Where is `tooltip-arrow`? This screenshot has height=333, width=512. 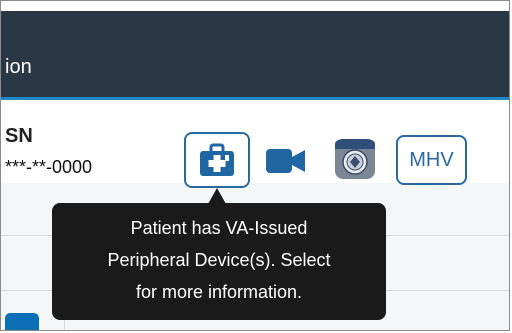 tooltip-arrow is located at coordinates (217, 196).